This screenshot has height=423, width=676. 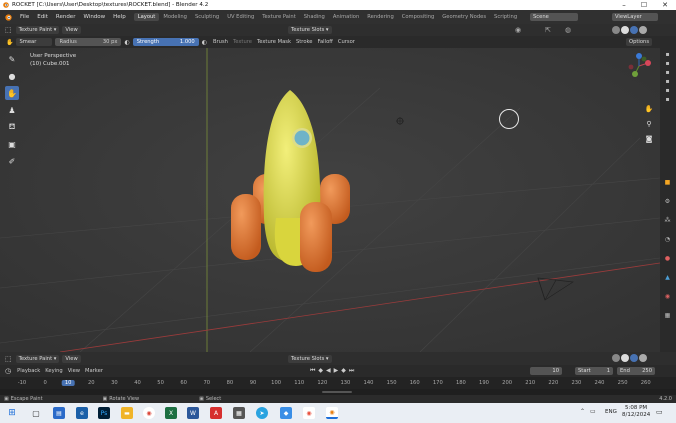 What do you see at coordinates (624, 5) in the screenshot?
I see `minimize-icon: –` at bounding box center [624, 5].